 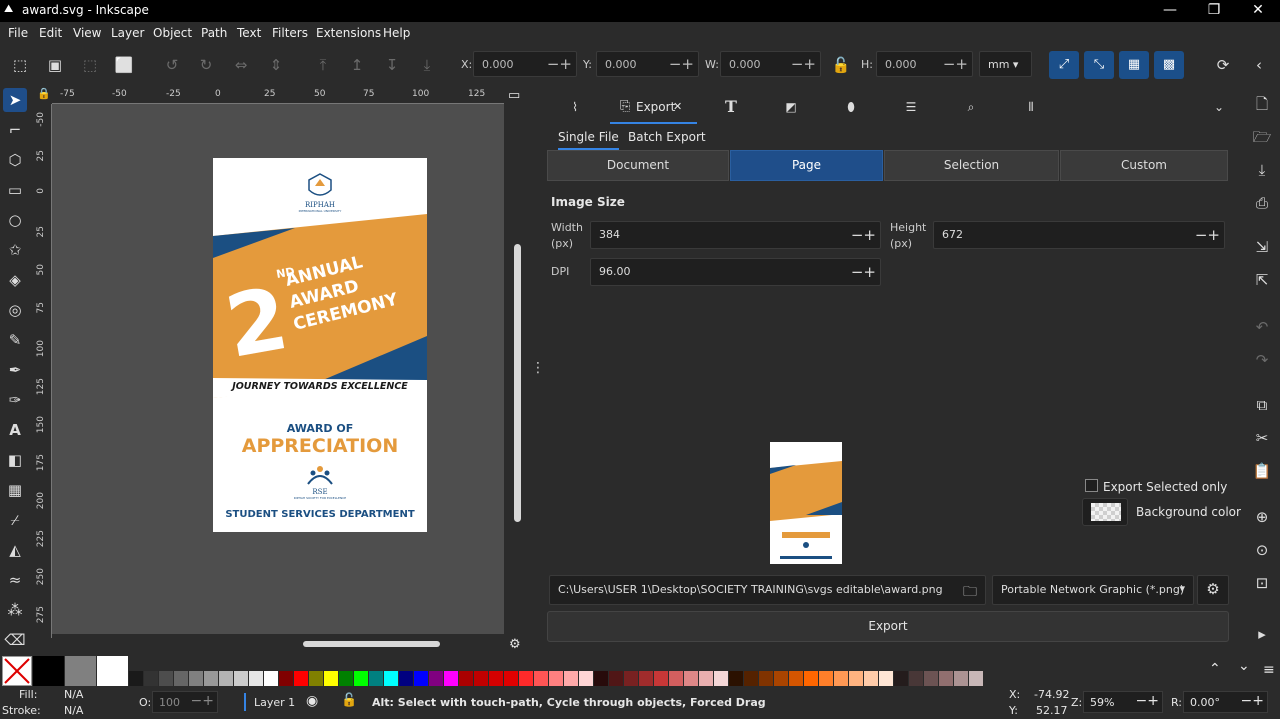 What do you see at coordinates (1207, 235) in the screenshot?
I see `height-stepper-icon: −+` at bounding box center [1207, 235].